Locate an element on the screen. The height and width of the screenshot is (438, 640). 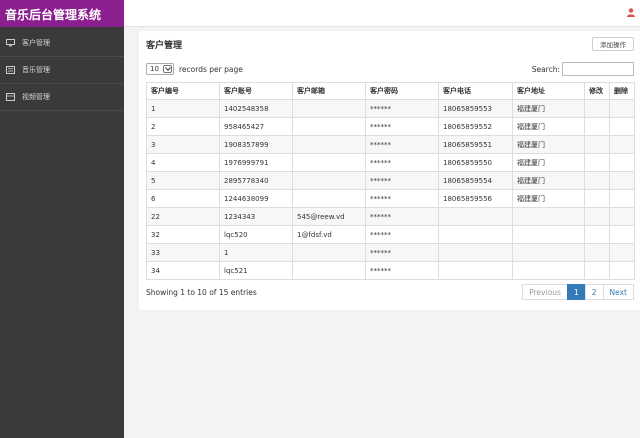
table-cell: 958465427 is located at coordinates (256, 126).